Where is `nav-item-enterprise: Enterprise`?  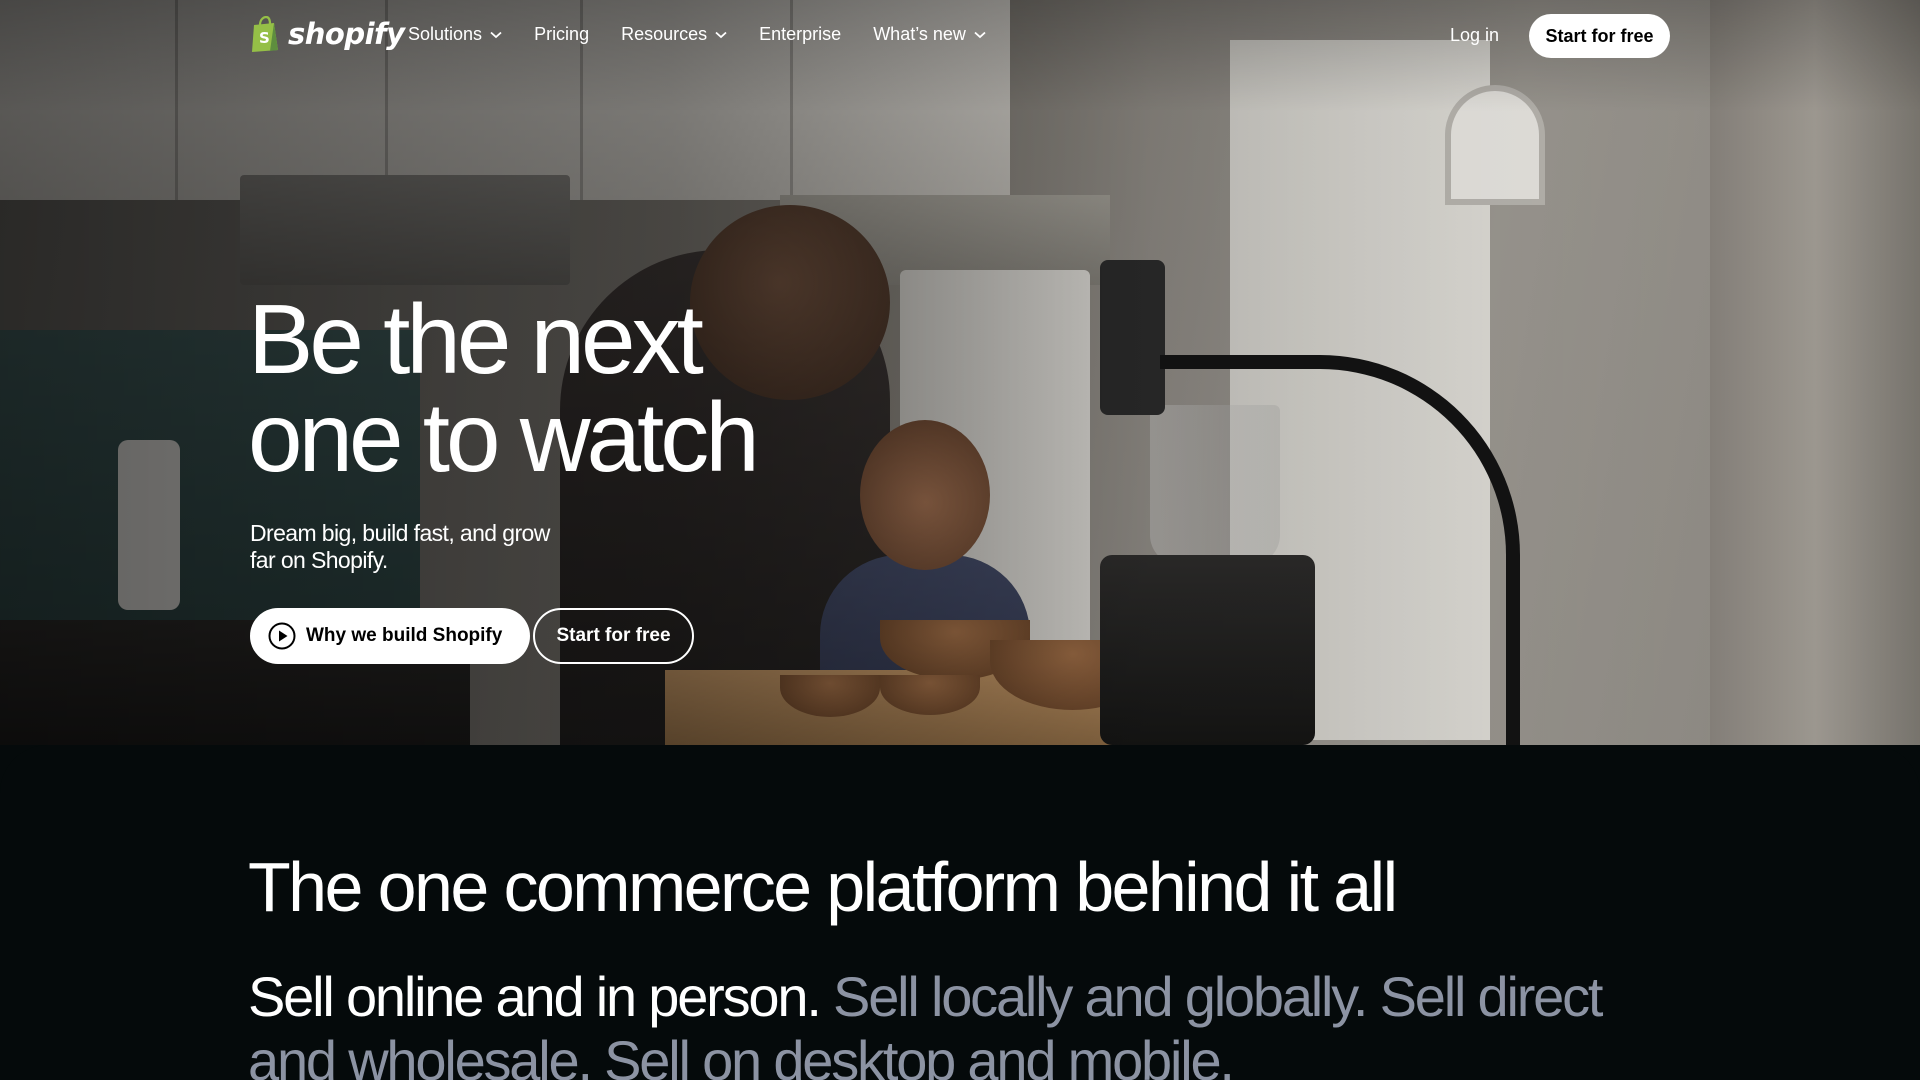 nav-item-enterprise: Enterprise is located at coordinates (800, 34).